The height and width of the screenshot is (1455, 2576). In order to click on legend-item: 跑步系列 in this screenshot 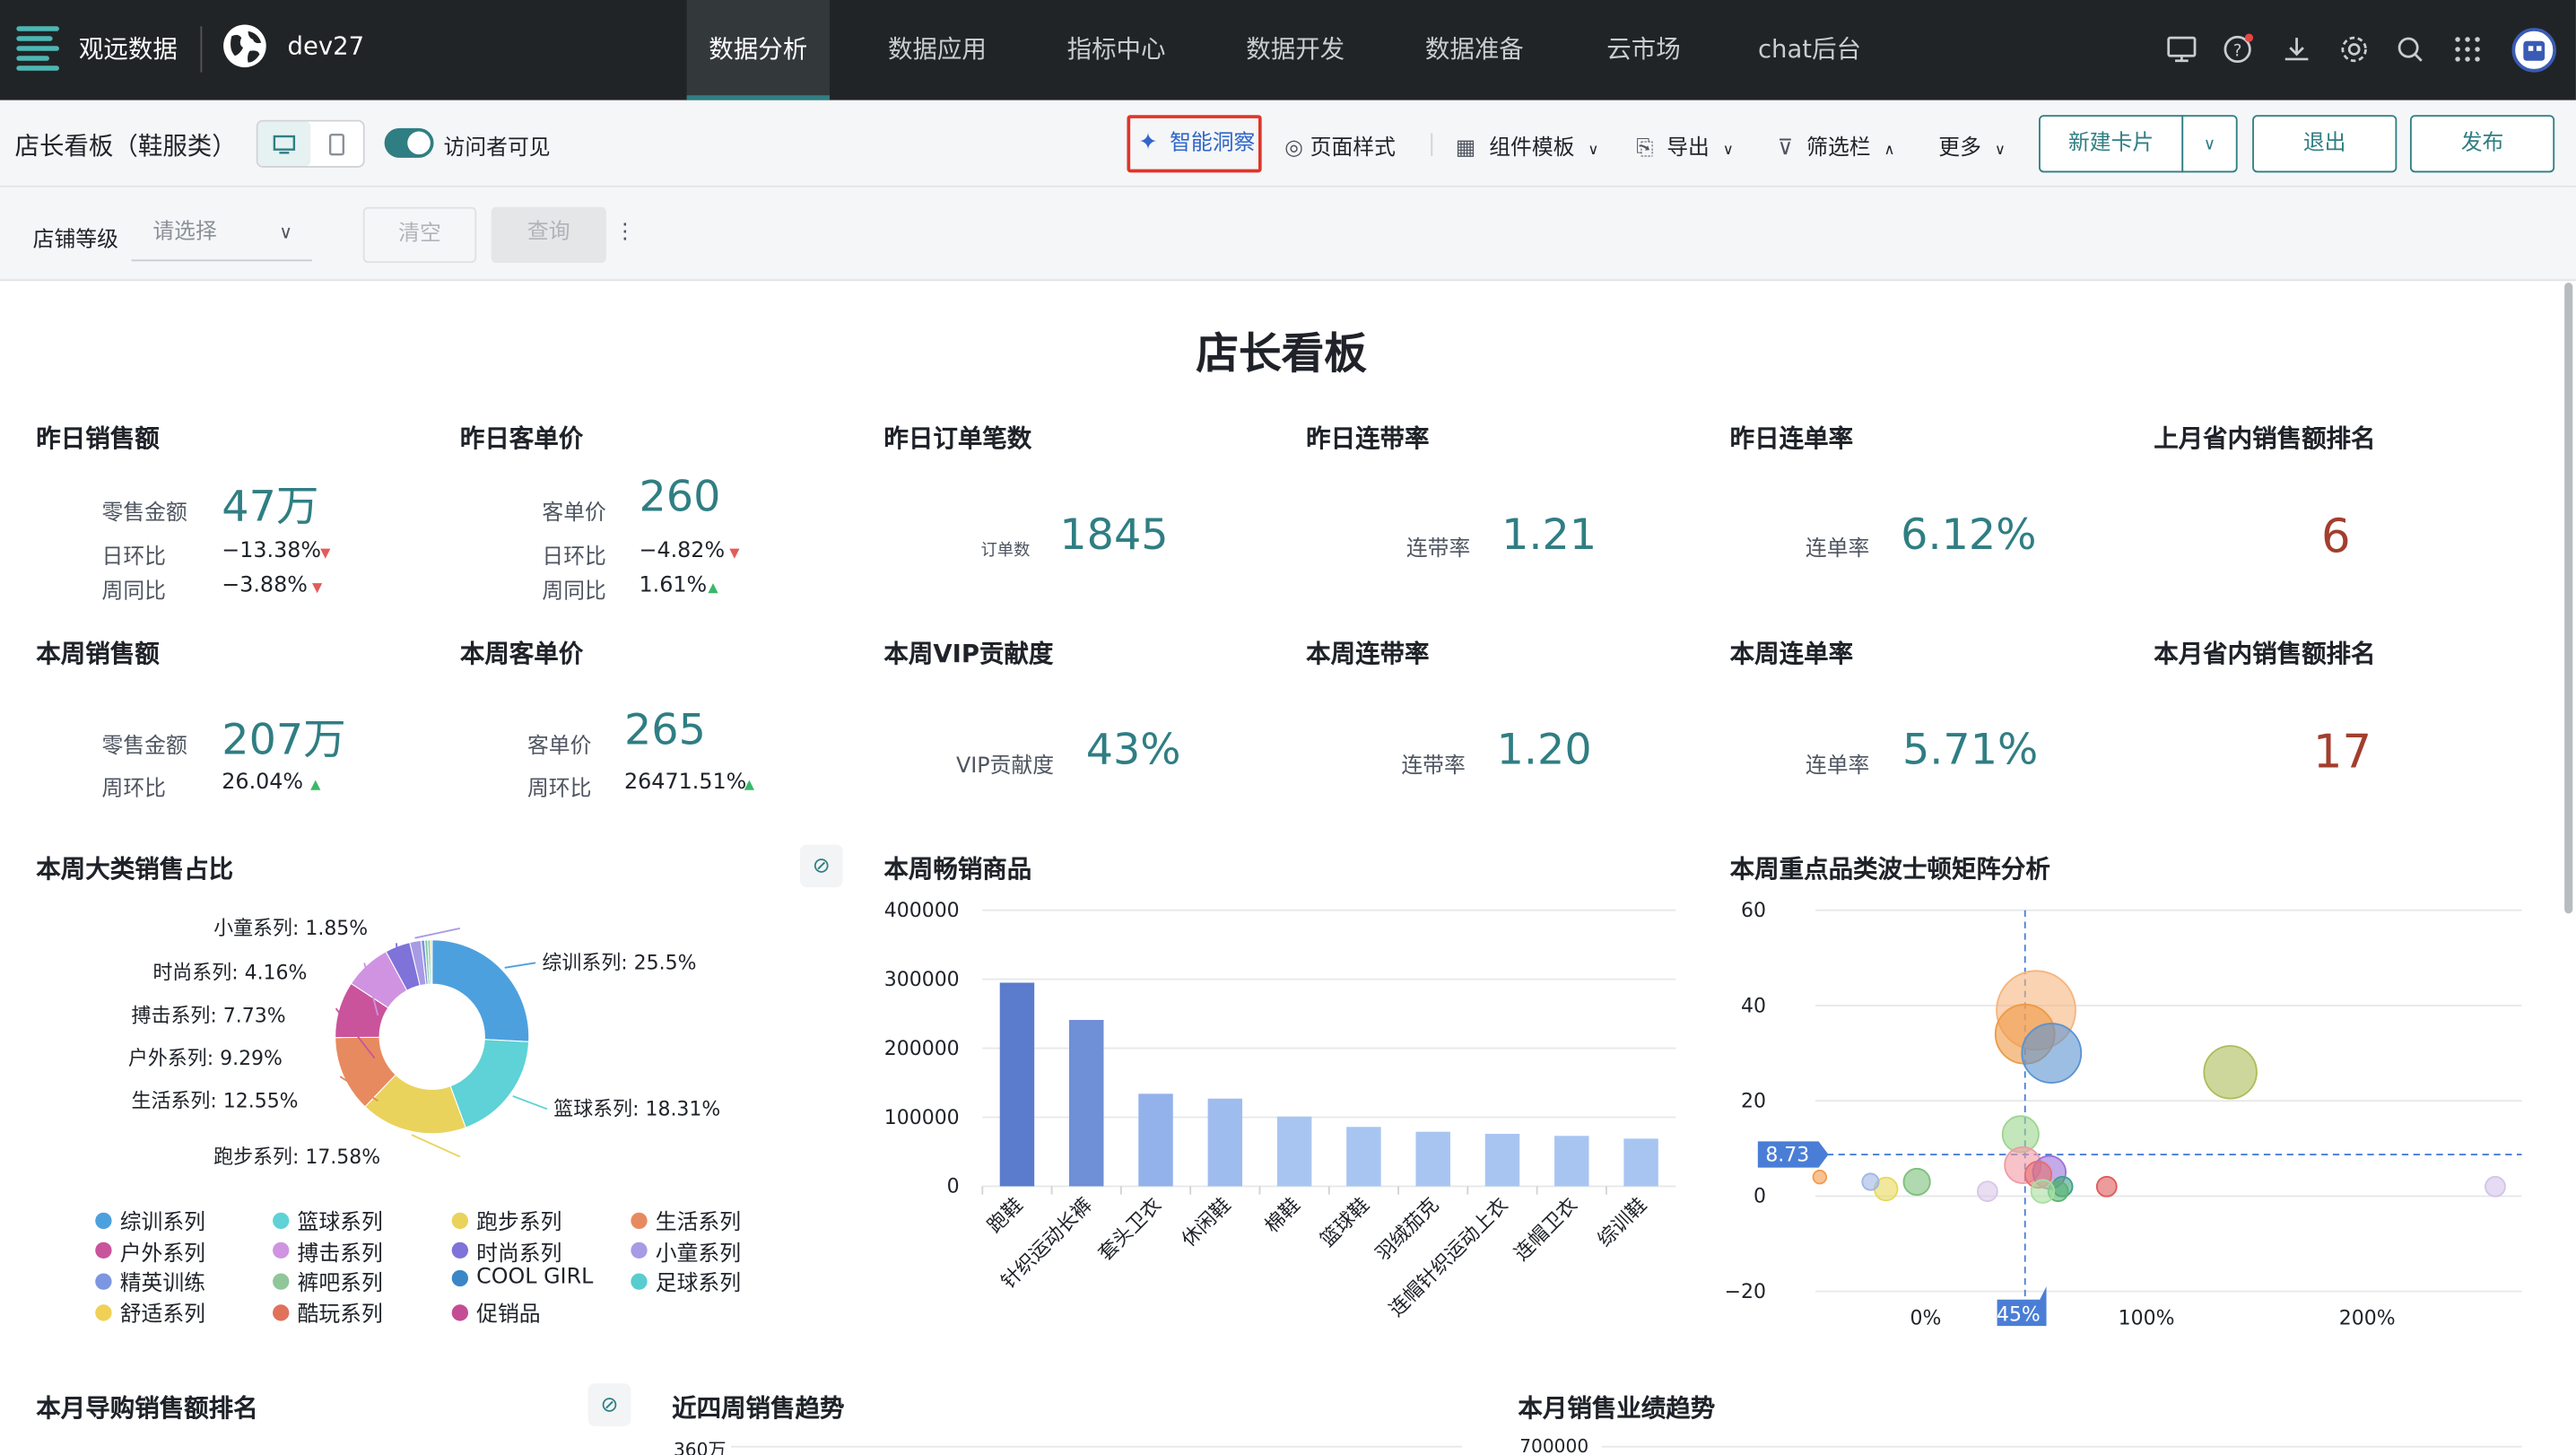, I will do `click(506, 1220)`.